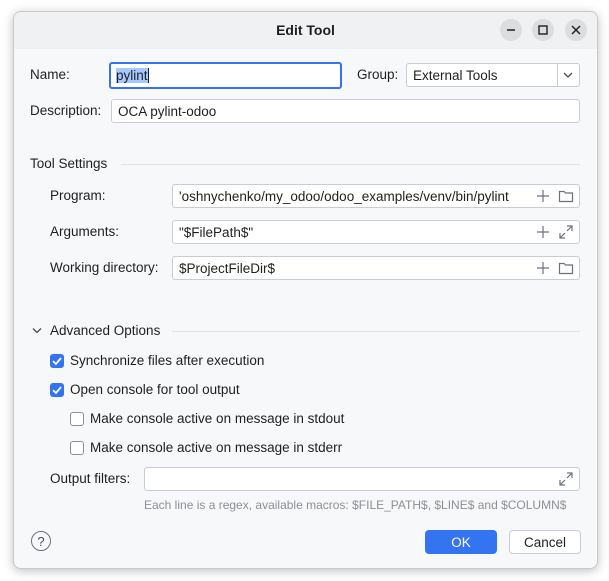 This screenshot has width=609, height=581. I want to click on name-value: pylint, so click(132, 75).